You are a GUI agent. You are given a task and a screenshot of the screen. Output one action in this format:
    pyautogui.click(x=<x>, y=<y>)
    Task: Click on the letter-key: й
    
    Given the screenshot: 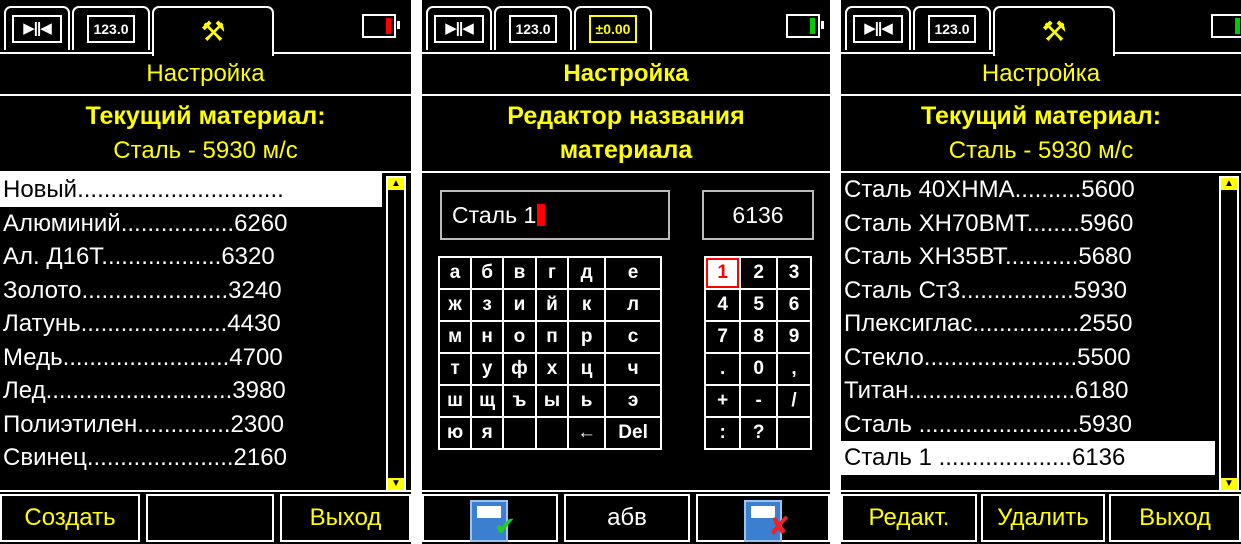 What is the action you would take?
    pyautogui.click(x=552, y=305)
    